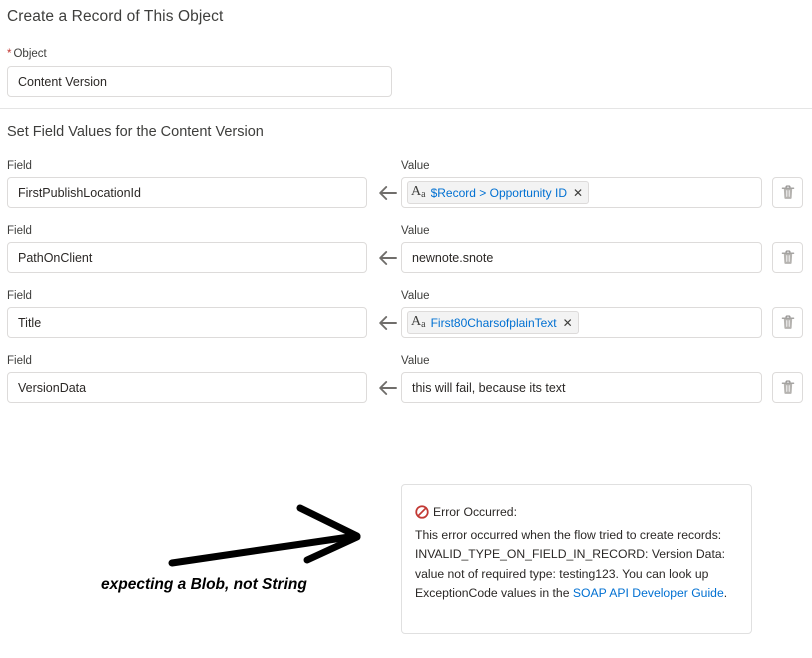  What do you see at coordinates (115, 16) in the screenshot?
I see `page-title: Create a Record of This Object` at bounding box center [115, 16].